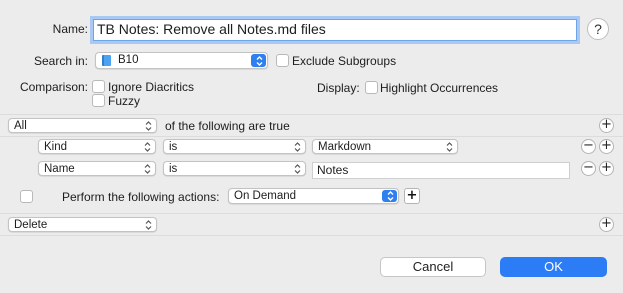  Describe the element at coordinates (20, 126) in the screenshot. I see `match-value: All` at that location.